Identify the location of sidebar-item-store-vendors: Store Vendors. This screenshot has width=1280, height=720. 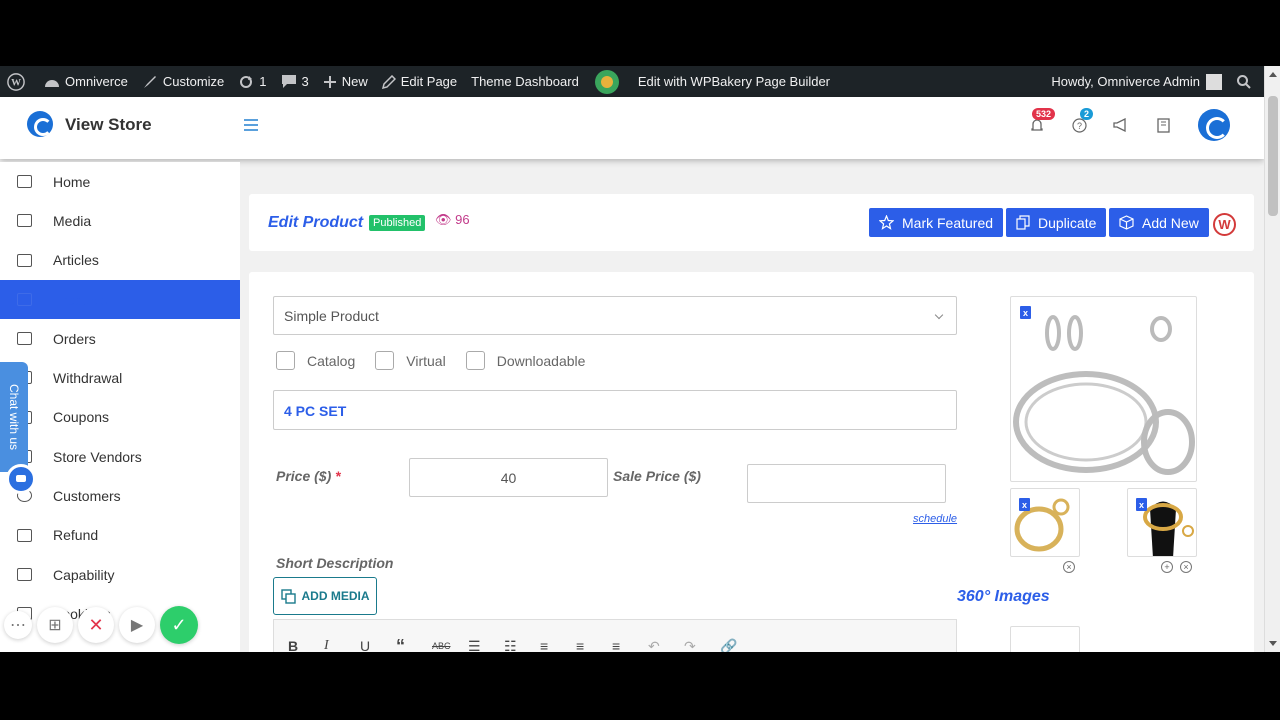
(120, 456).